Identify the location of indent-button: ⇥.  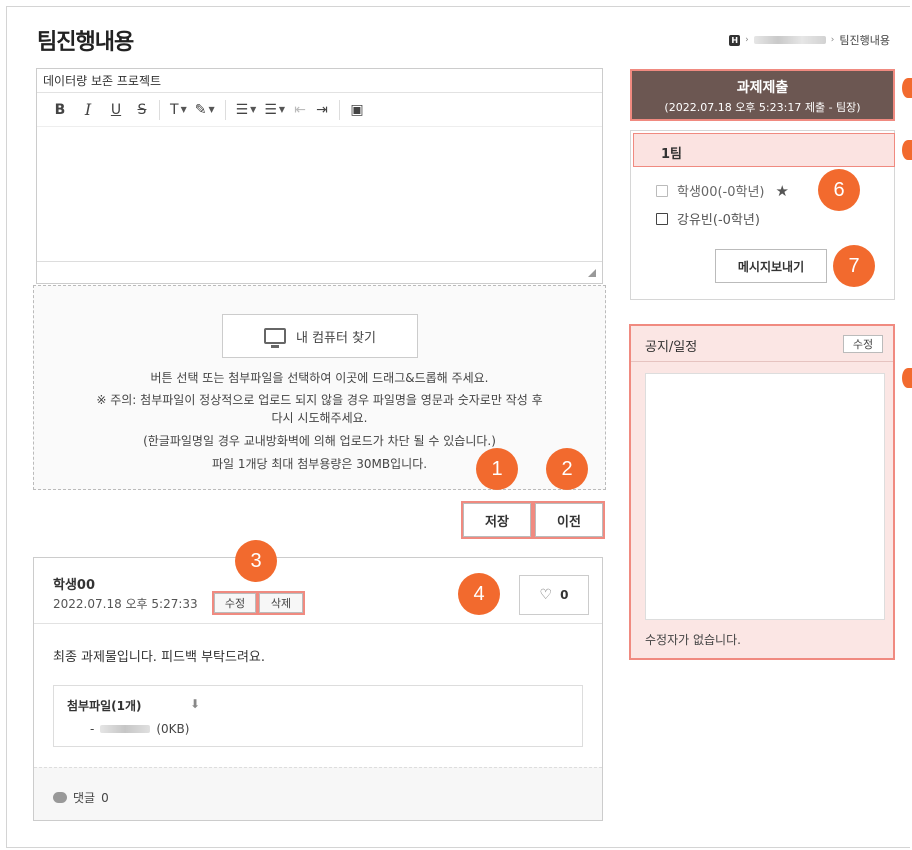
(322, 110).